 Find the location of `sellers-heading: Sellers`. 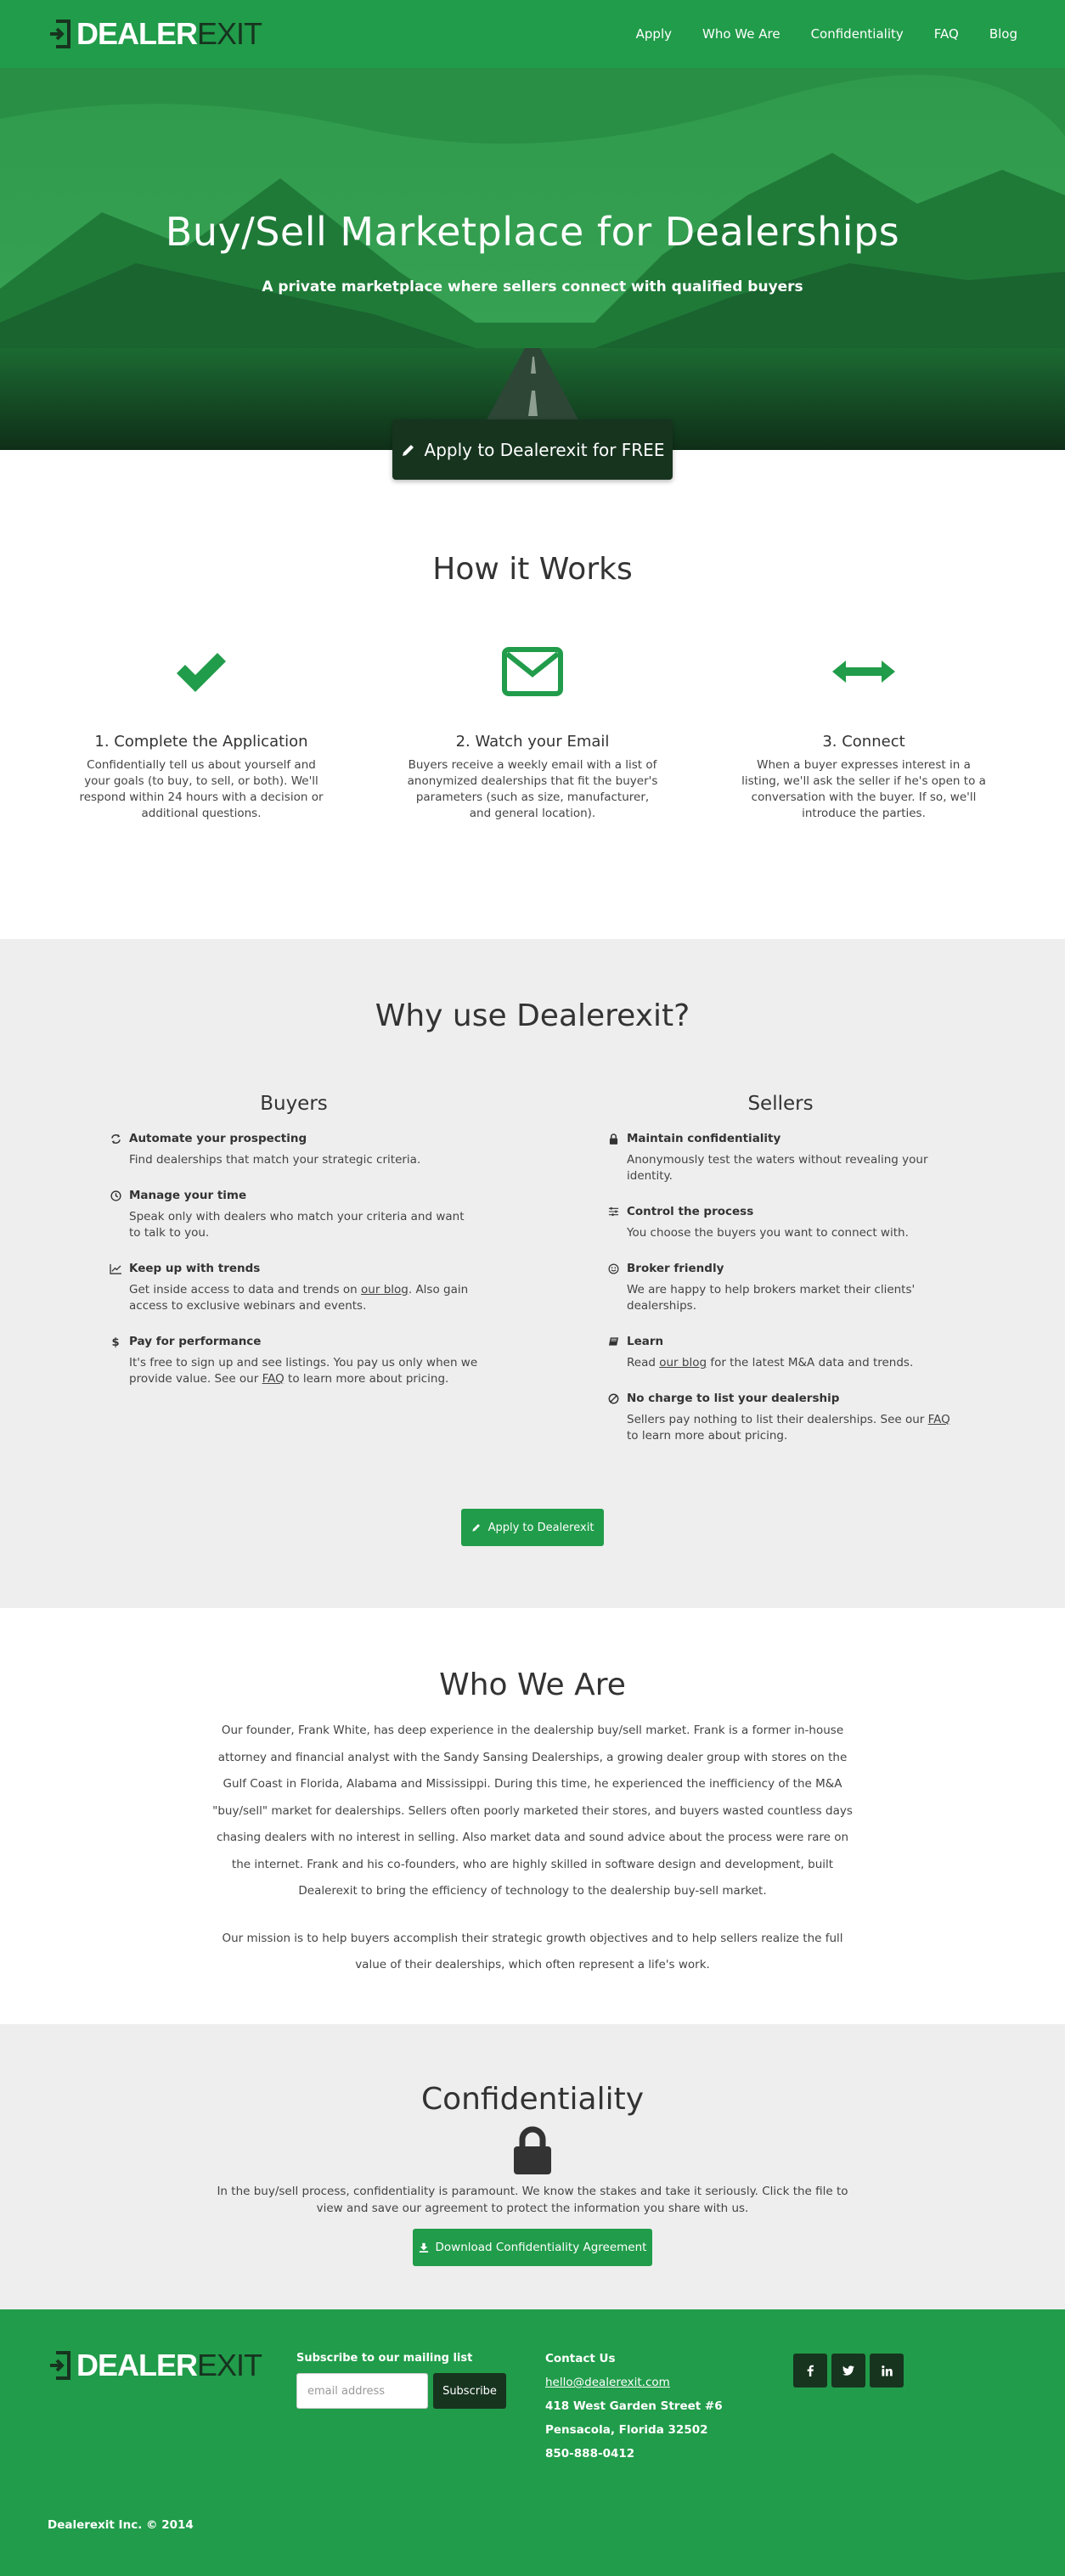

sellers-heading: Sellers is located at coordinates (780, 1104).